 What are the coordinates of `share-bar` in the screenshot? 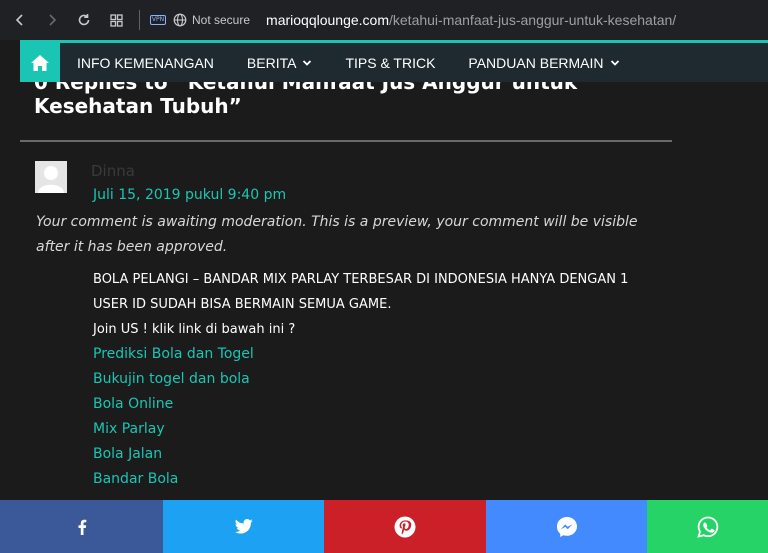 It's located at (384, 526).